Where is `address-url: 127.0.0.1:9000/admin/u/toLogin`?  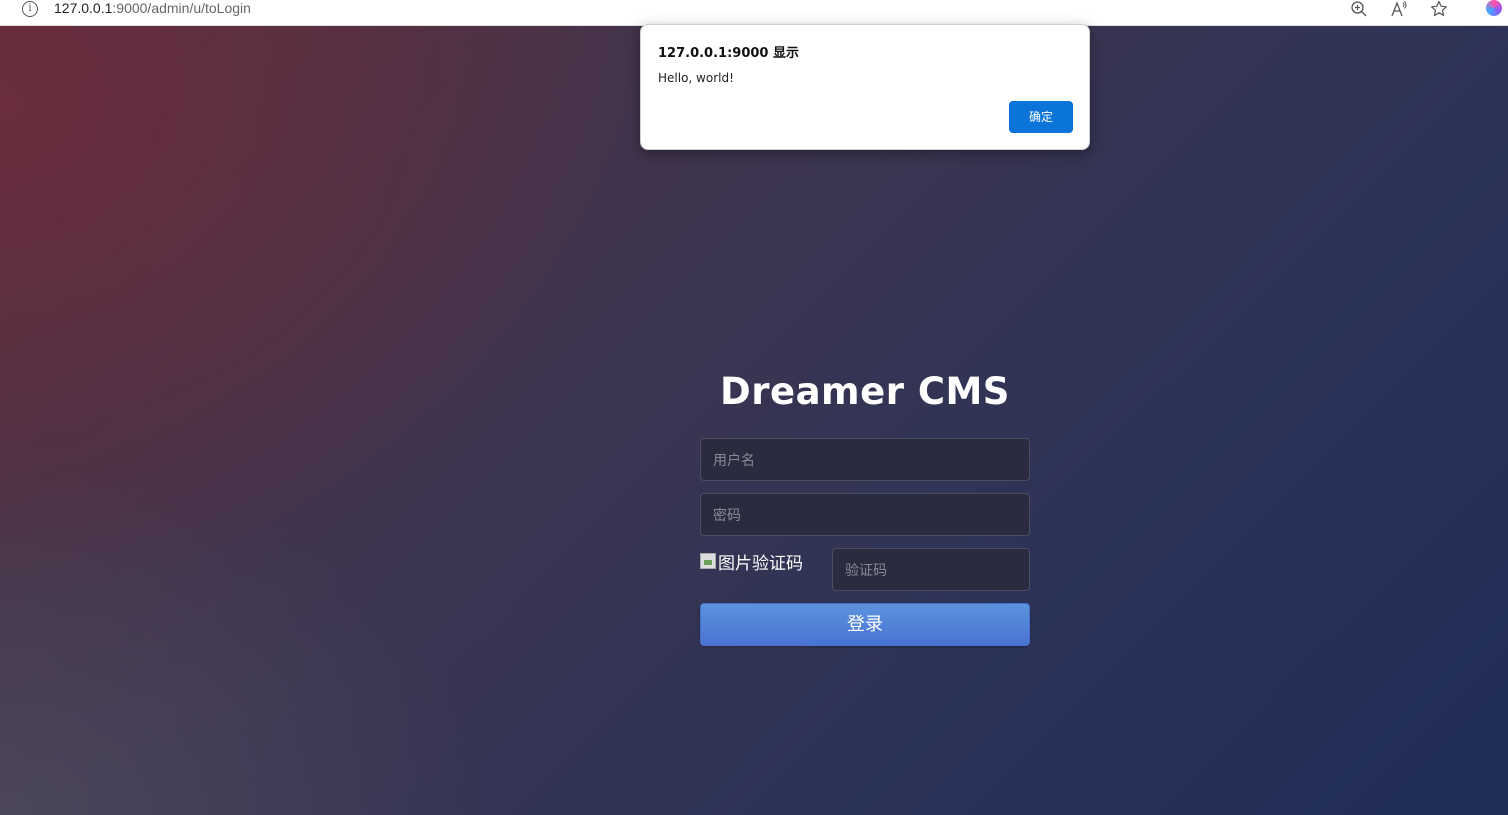 address-url: 127.0.0.1:9000/admin/u/toLogin is located at coordinates (152, 8).